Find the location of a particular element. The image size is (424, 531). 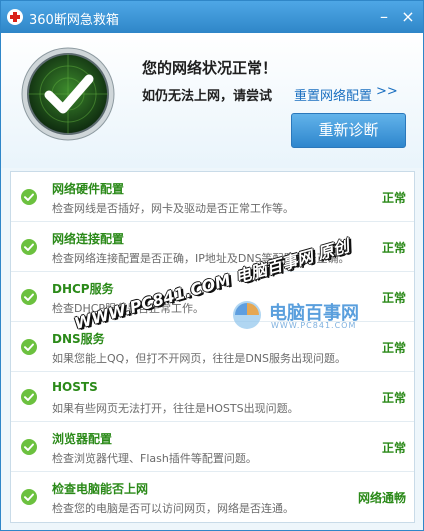

close-button: × is located at coordinates (408, 17).